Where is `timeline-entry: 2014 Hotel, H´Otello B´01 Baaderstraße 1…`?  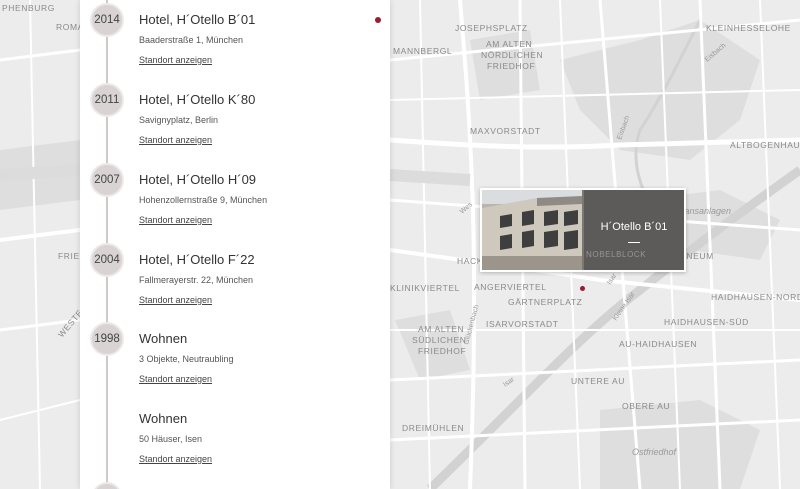
timeline-entry: 2014 Hotel, H´Otello B´01 Baaderstraße 1… is located at coordinates (235, 40).